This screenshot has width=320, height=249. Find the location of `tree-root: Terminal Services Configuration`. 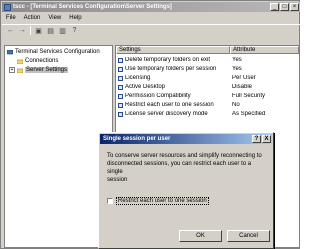

tree-root: Terminal Services Configuration is located at coordinates (53, 52).